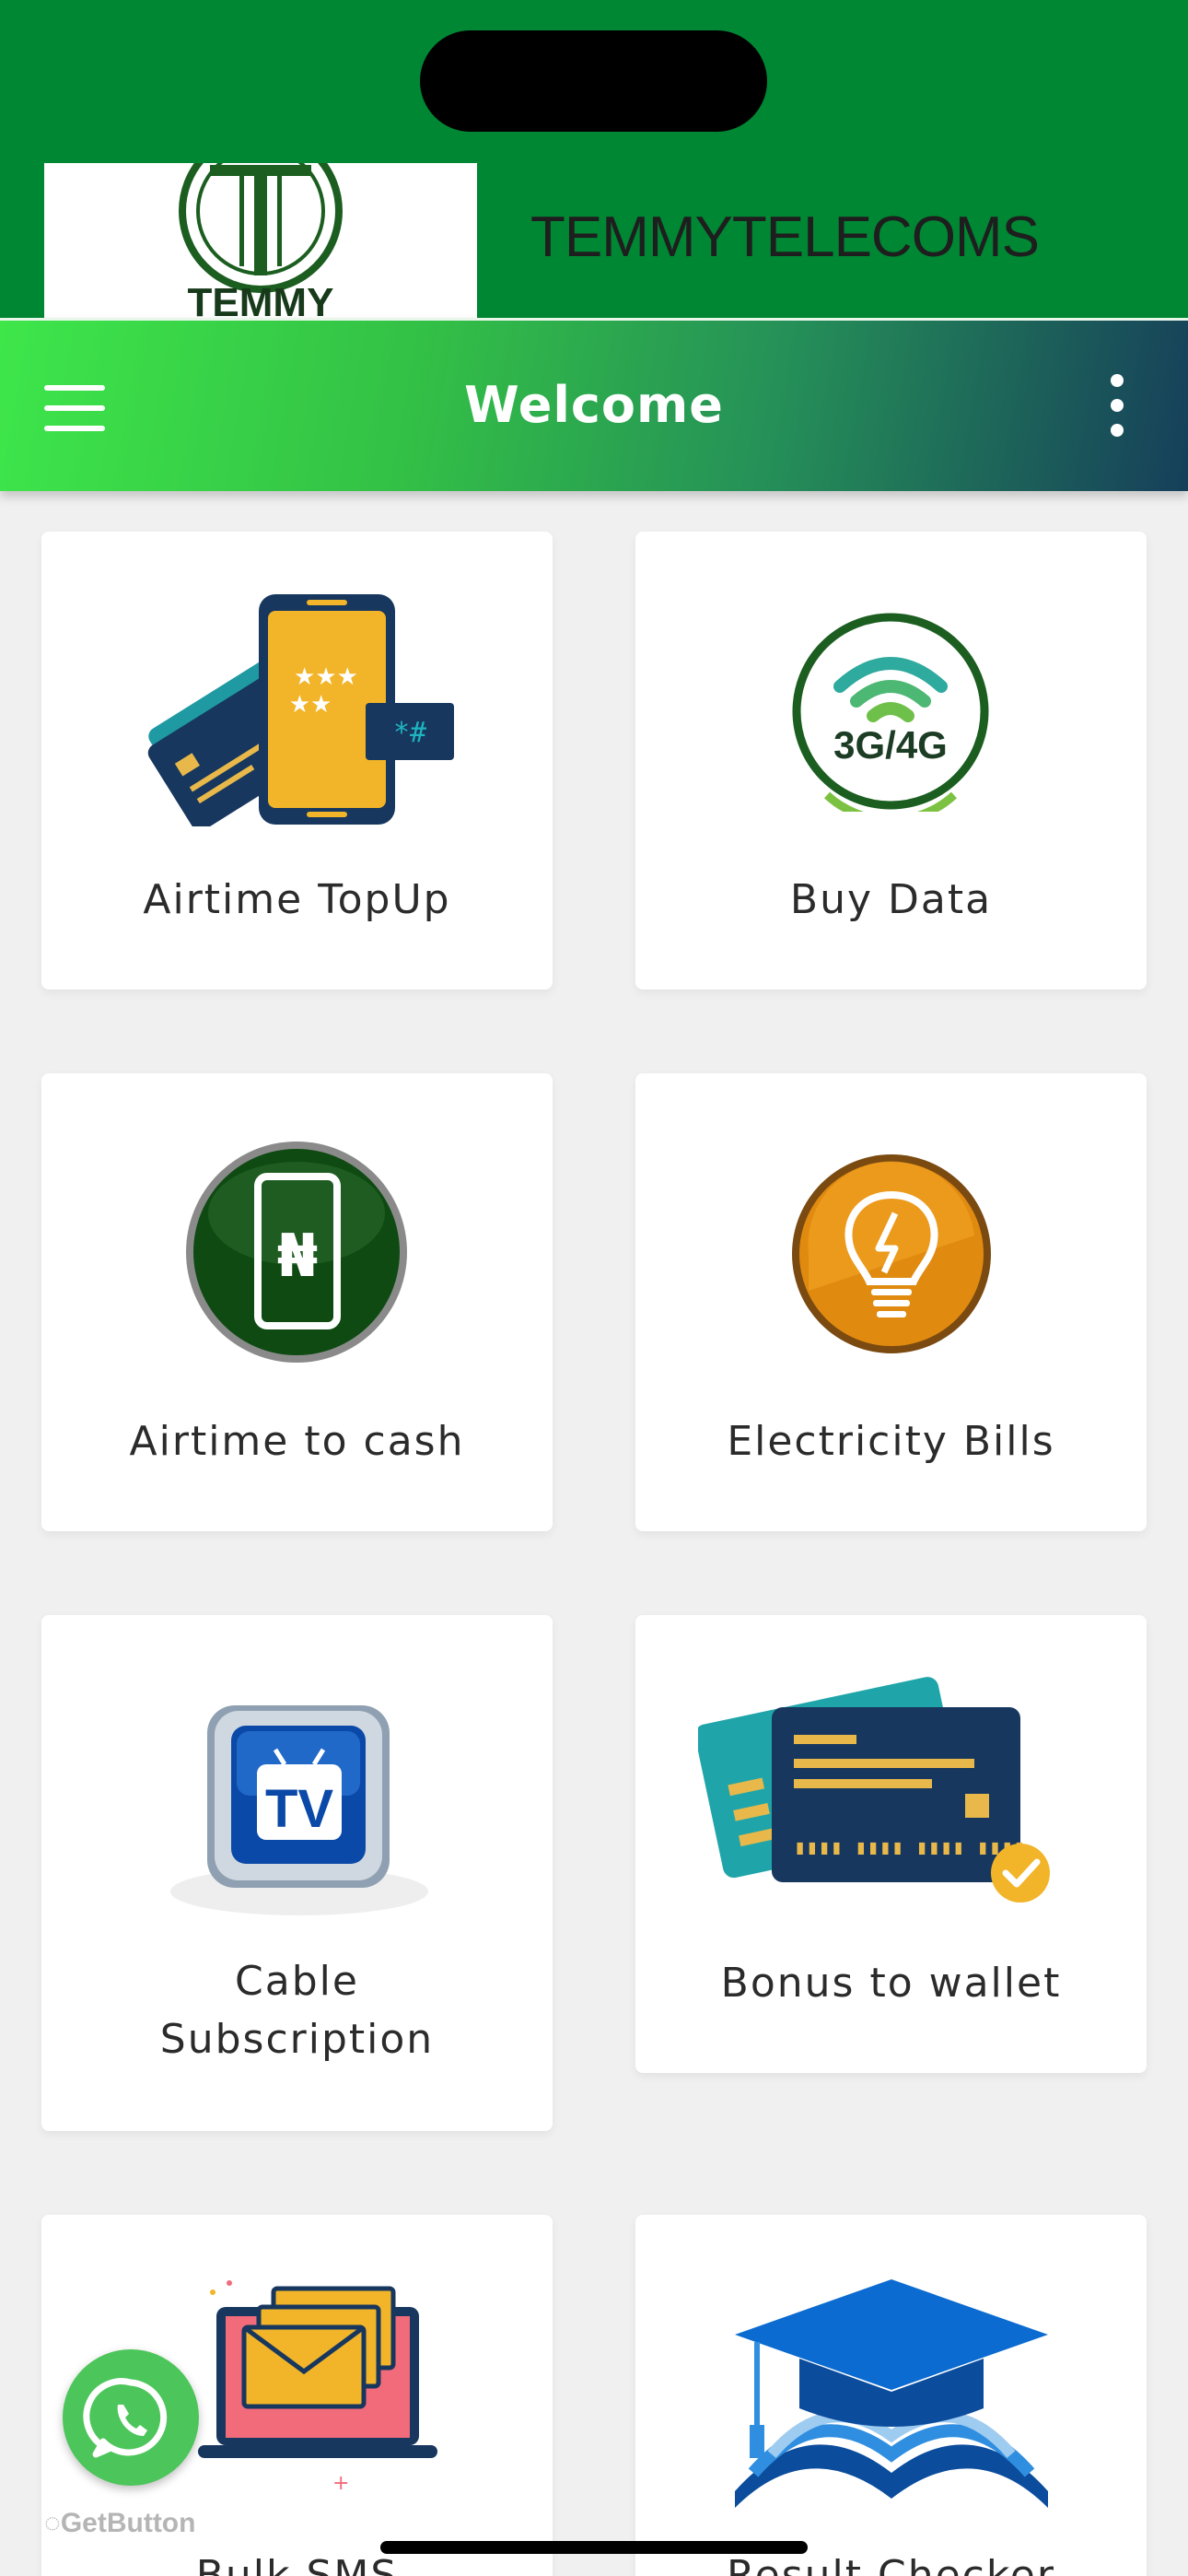 The image size is (1188, 2576). Describe the element at coordinates (594, 2547) in the screenshot. I see `home-indicator` at that location.